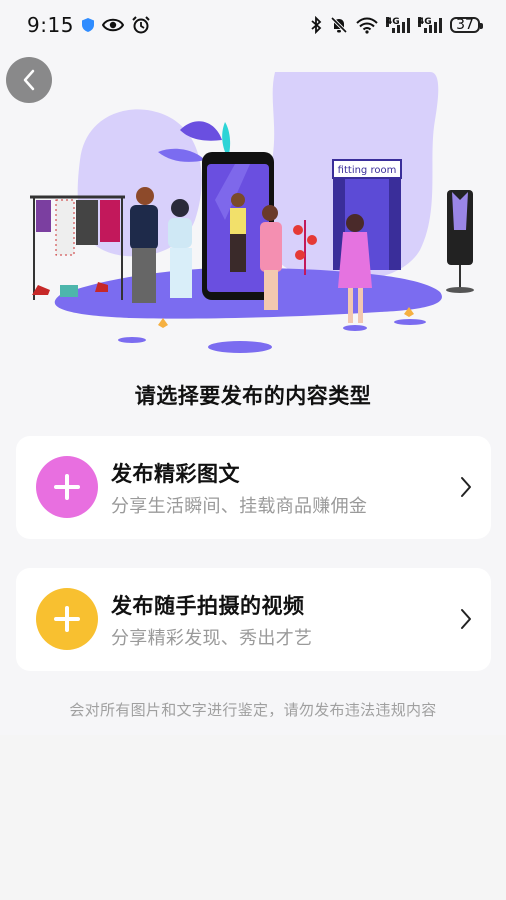  What do you see at coordinates (50, 25) in the screenshot?
I see `status-time: 9:15` at bounding box center [50, 25].